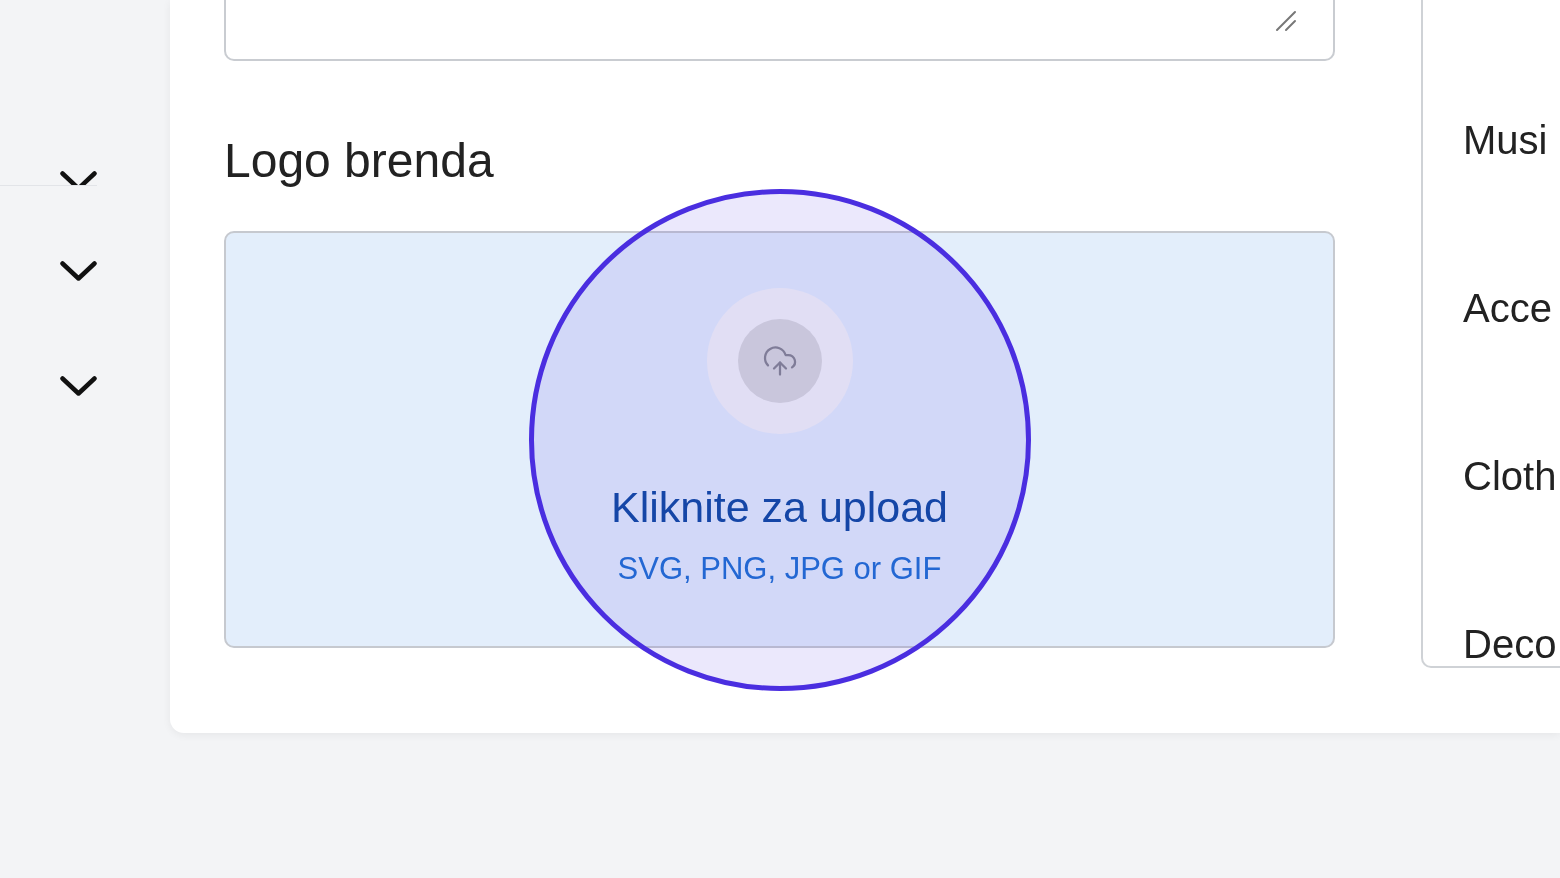  What do you see at coordinates (1511, 140) in the screenshot?
I see `category-option: Musi` at bounding box center [1511, 140].